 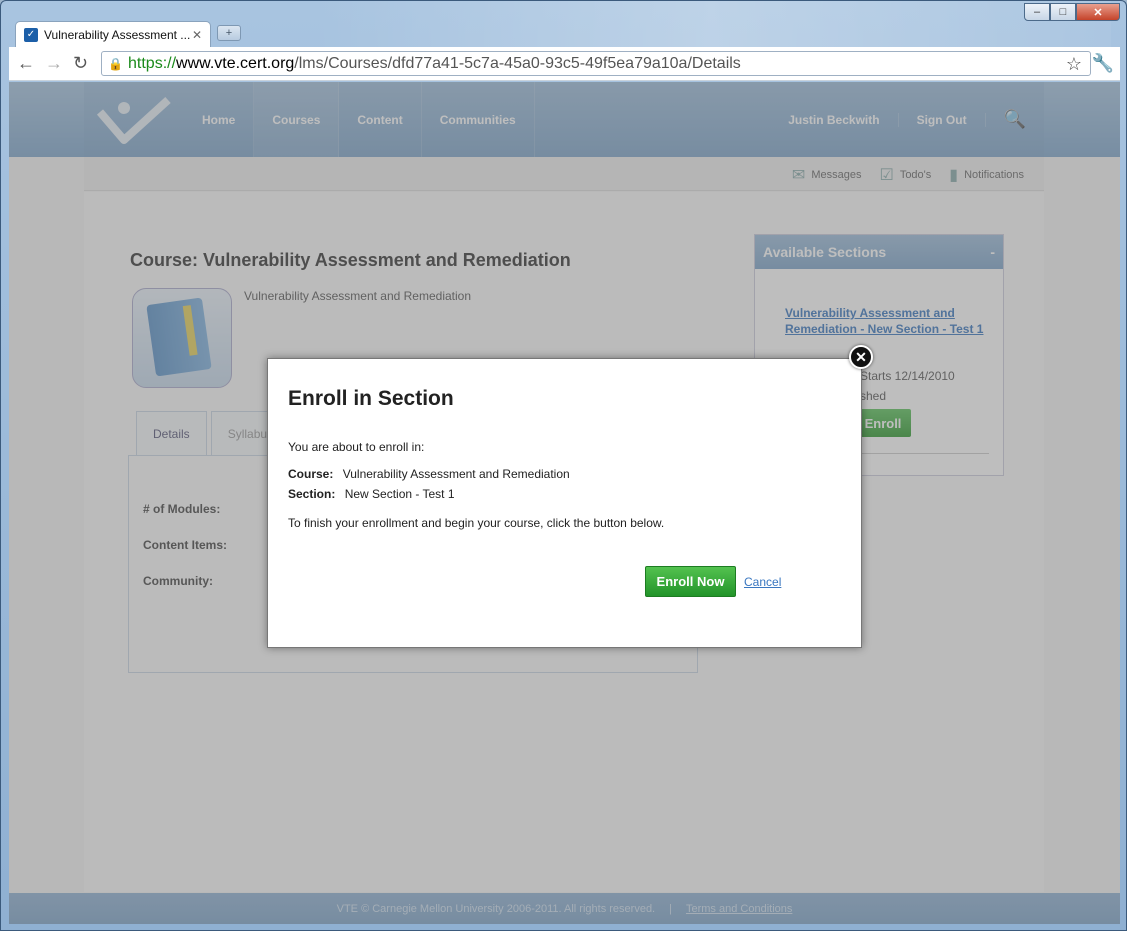 I want to click on browser-tab: ✓ Vulnerability Assessment ... ✕, so click(x=113, y=34).